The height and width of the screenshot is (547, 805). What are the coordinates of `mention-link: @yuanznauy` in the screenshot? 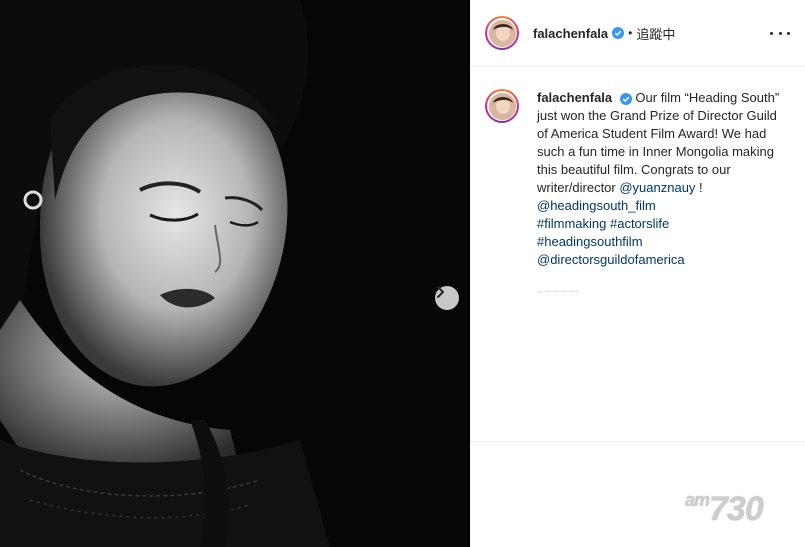 It's located at (657, 187).